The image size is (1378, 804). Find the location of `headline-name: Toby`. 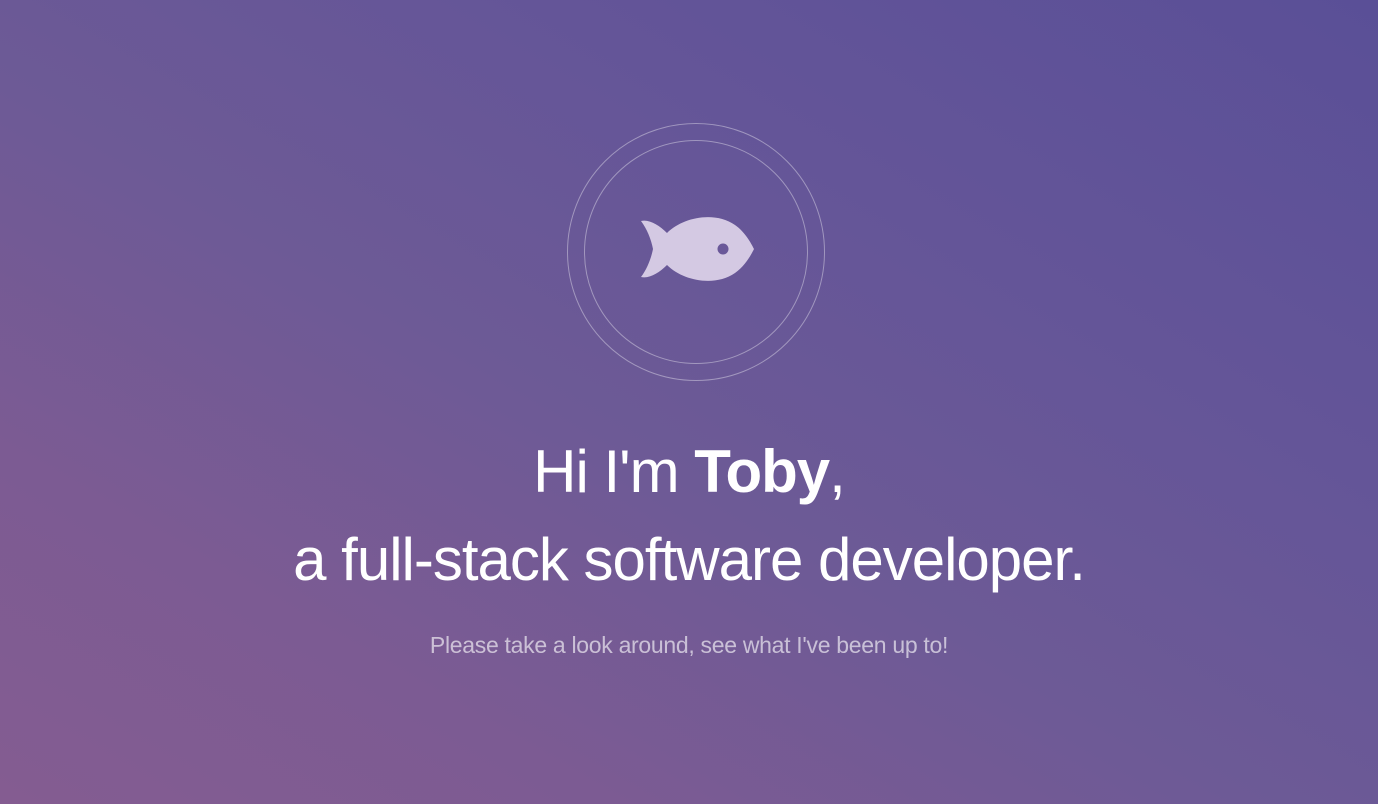

headline-name: Toby is located at coordinates (762, 471).